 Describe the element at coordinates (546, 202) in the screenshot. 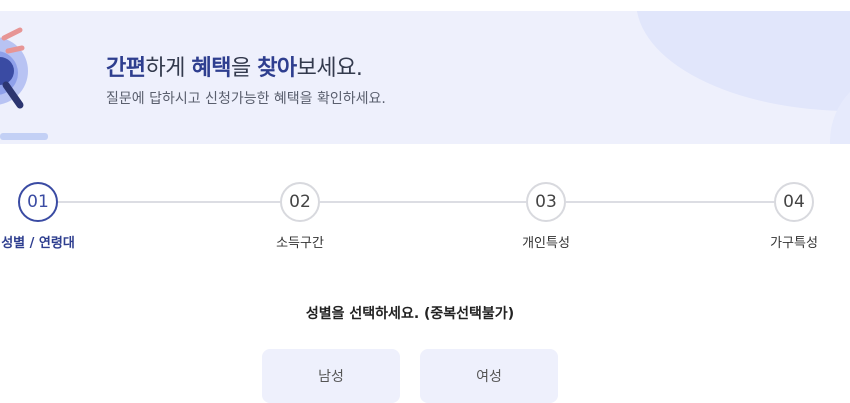

I see `step-number: 03` at that location.